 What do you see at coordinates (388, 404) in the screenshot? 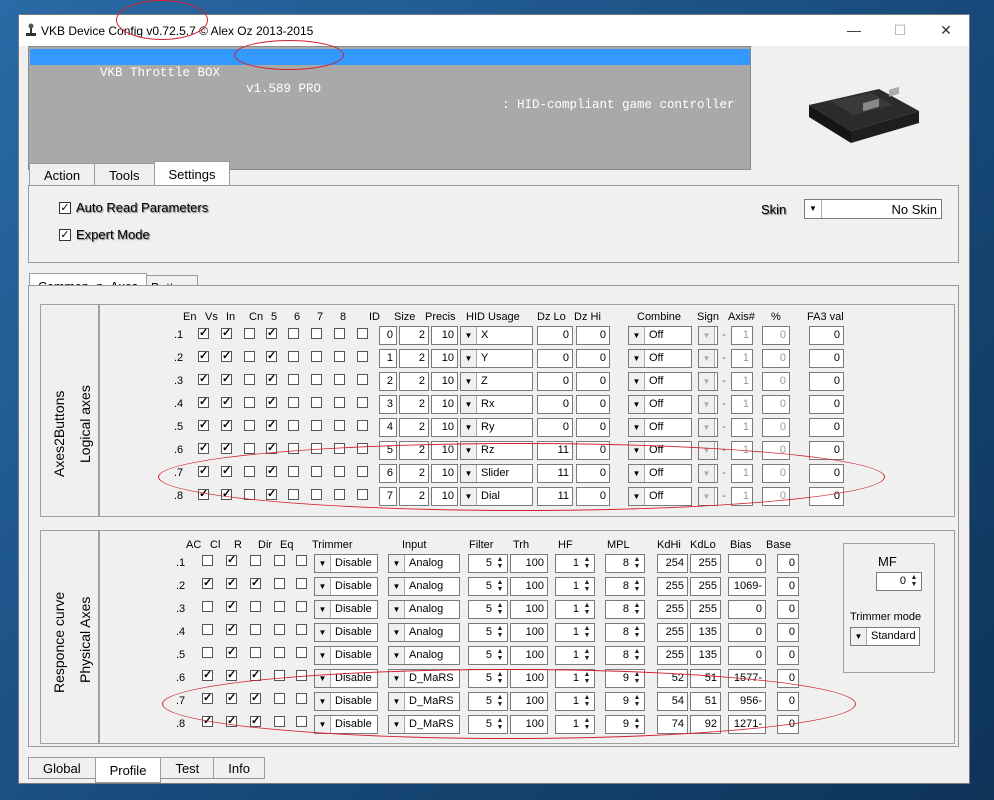
I see `id-field: 3` at bounding box center [388, 404].